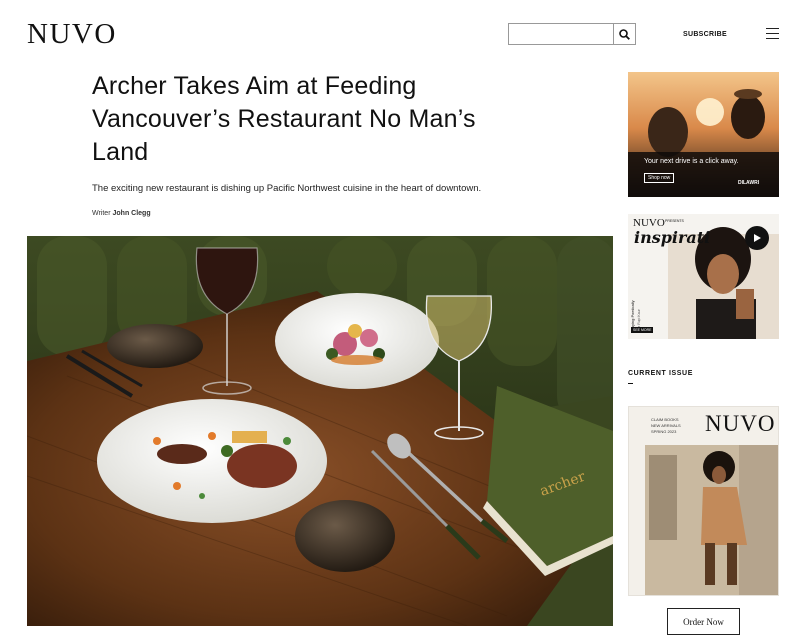 Image resolution: width=799 pixels, height=643 pixels. Describe the element at coordinates (711, 520) in the screenshot. I see `cover-photo` at that location.